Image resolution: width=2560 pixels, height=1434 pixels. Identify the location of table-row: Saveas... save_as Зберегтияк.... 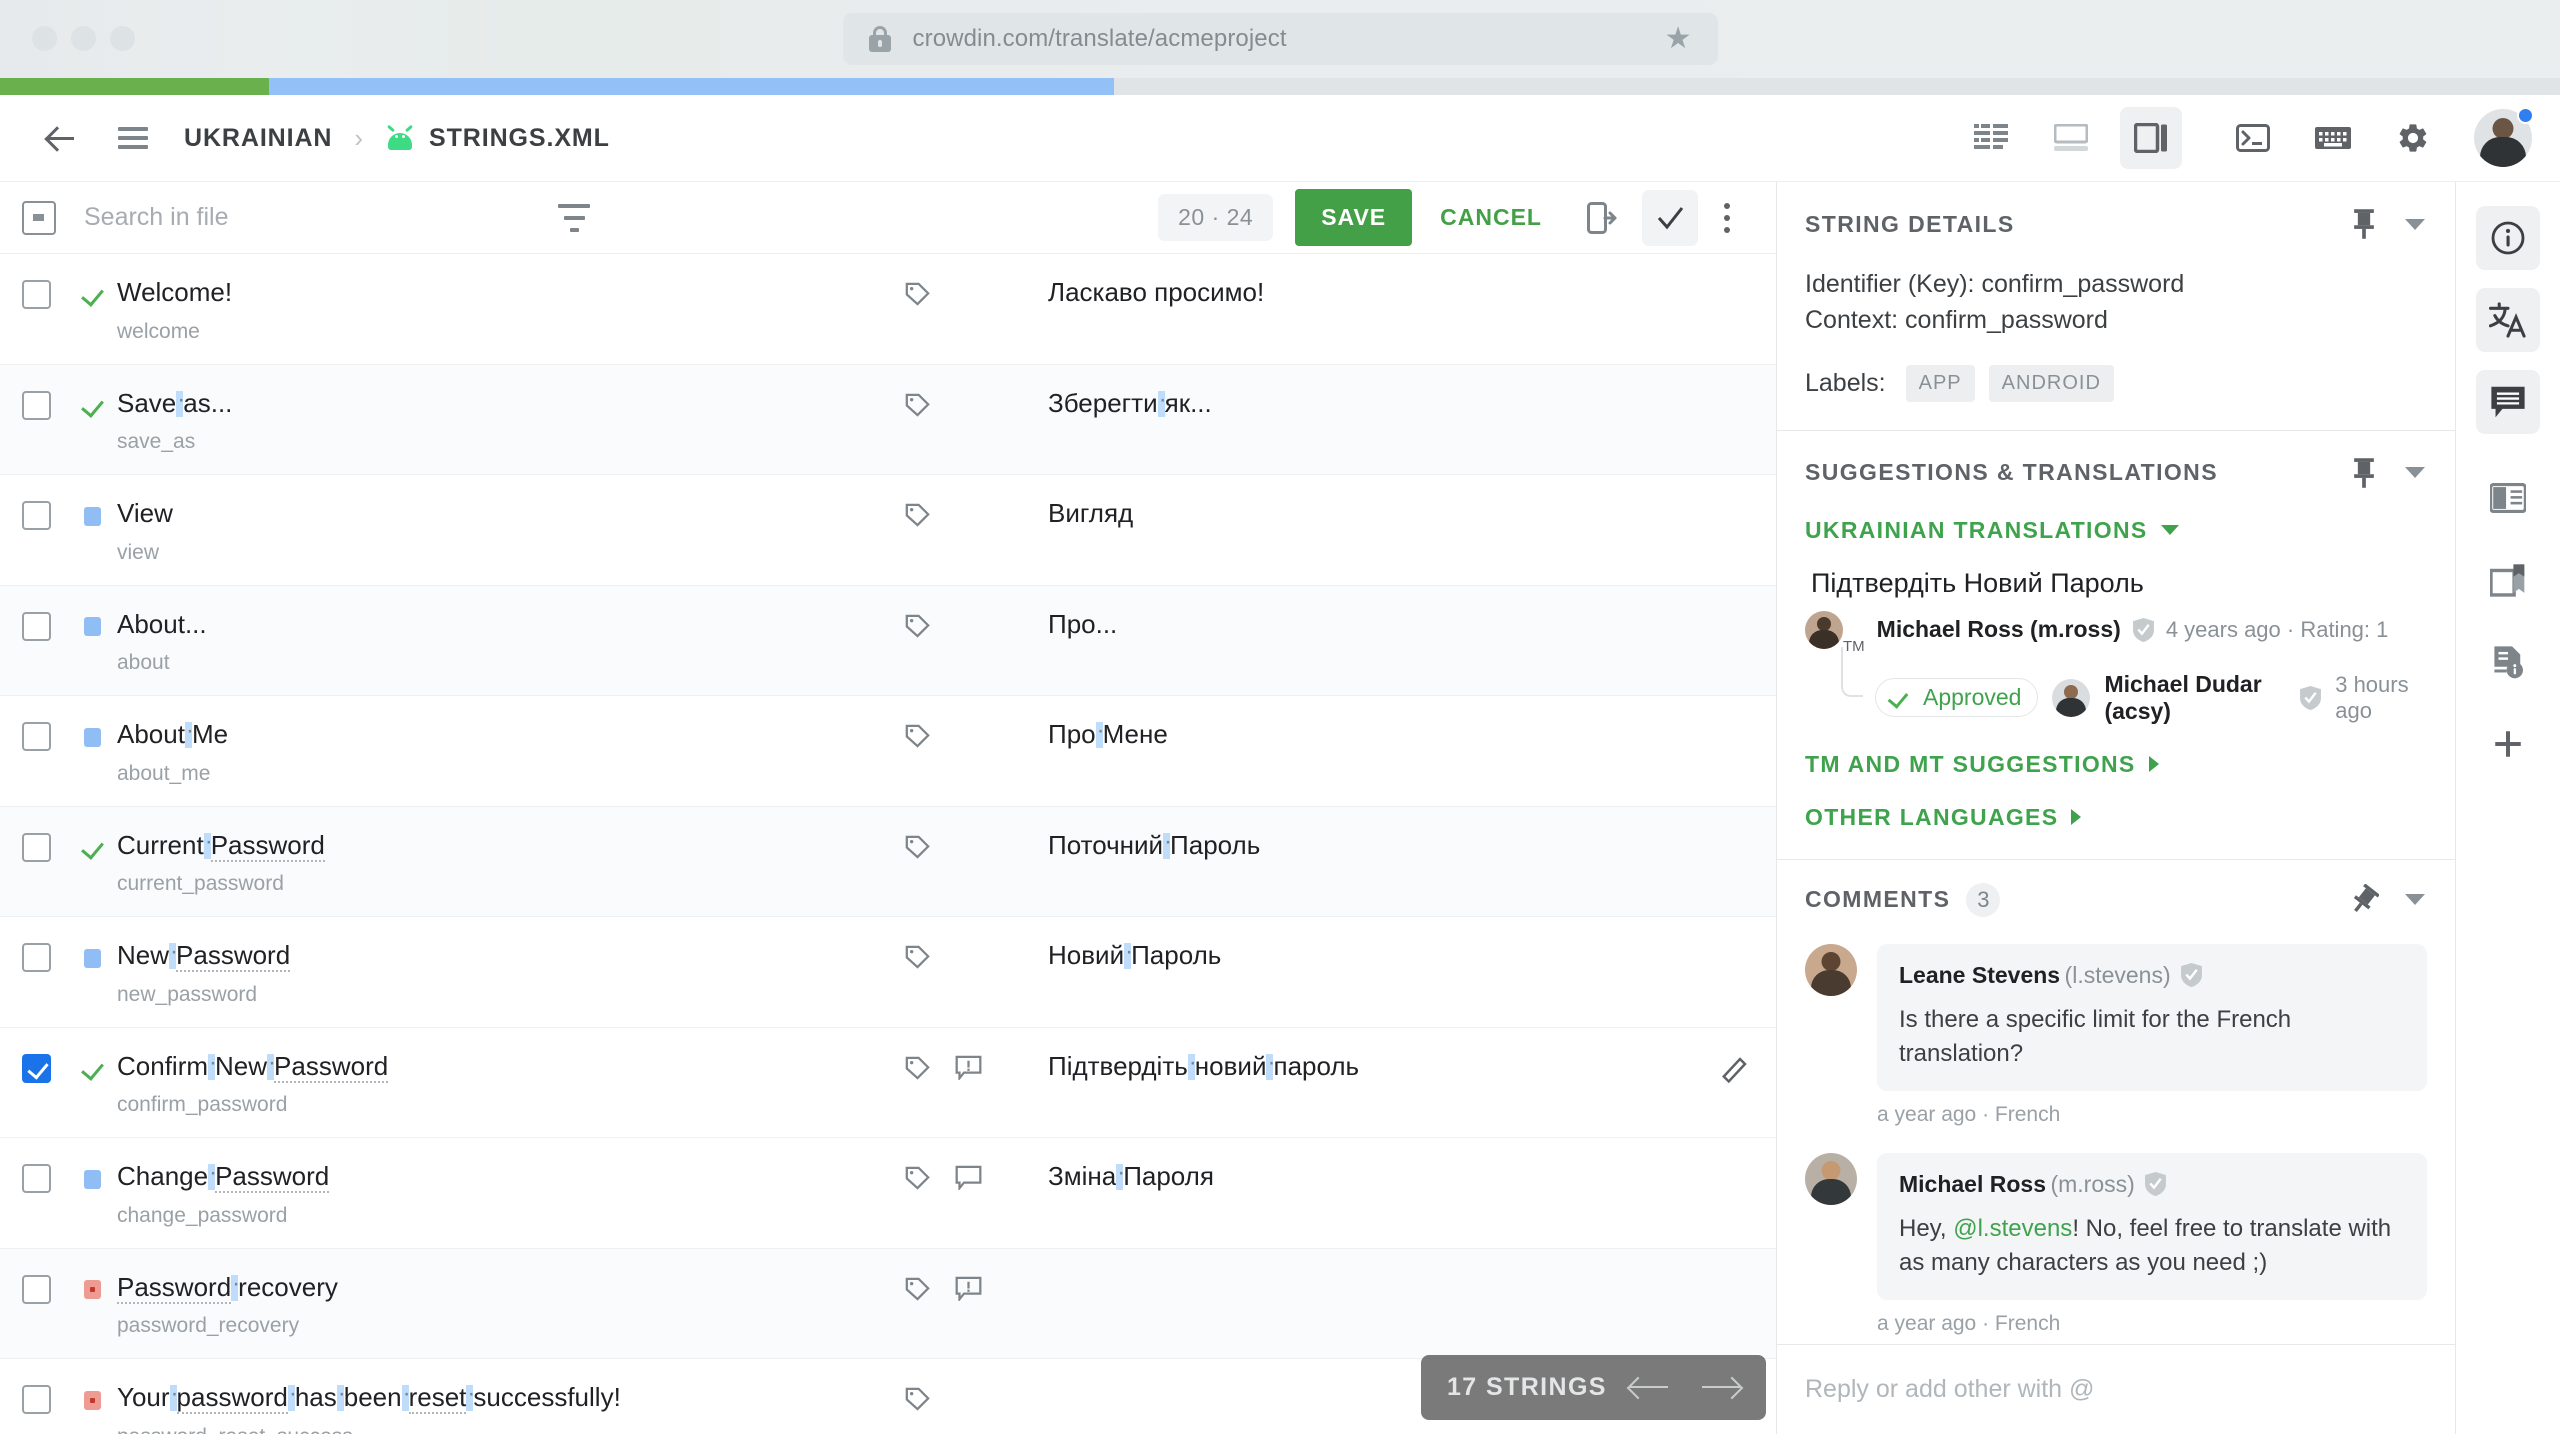
(888, 420).